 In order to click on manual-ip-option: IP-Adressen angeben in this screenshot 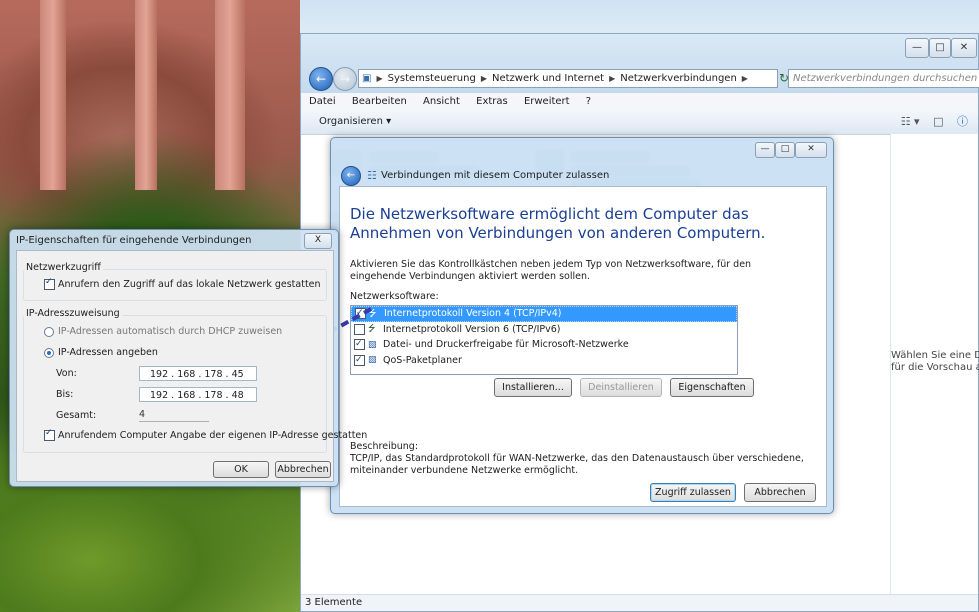, I will do `click(101, 352)`.